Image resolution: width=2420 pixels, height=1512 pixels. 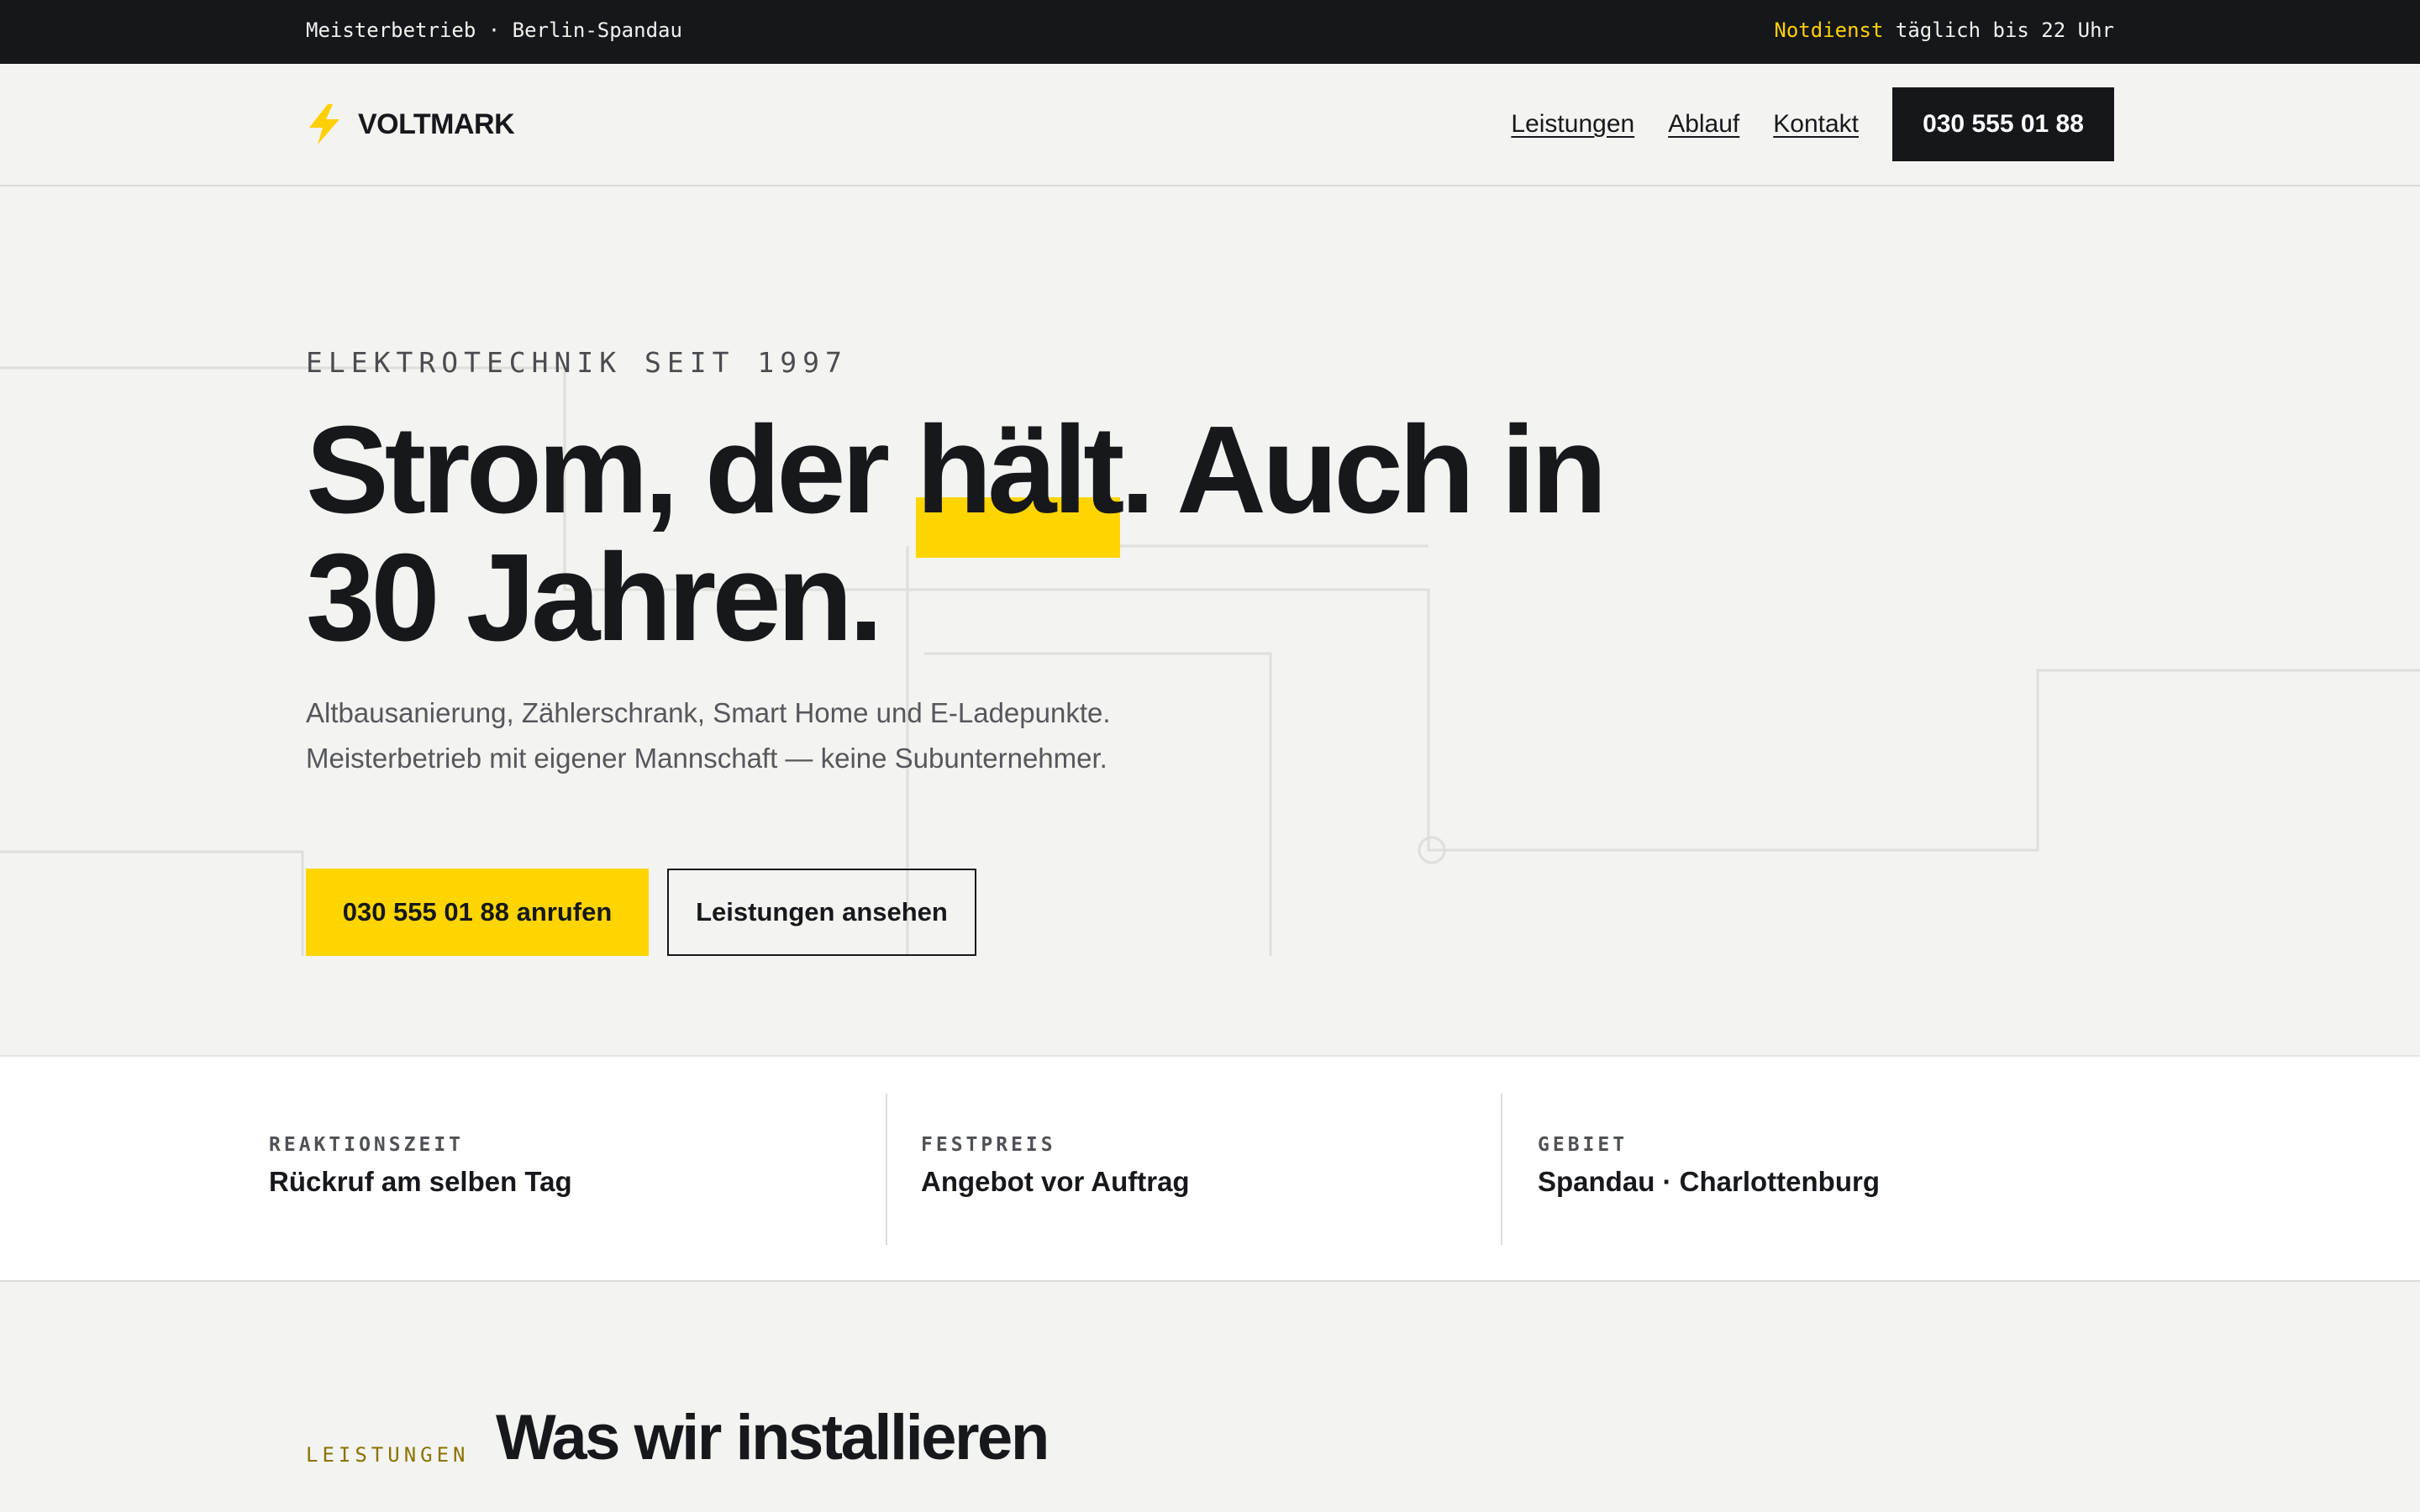 I want to click on hero-eyebrow: ELEKTROTECHNIK SEIT 1997, so click(x=577, y=362).